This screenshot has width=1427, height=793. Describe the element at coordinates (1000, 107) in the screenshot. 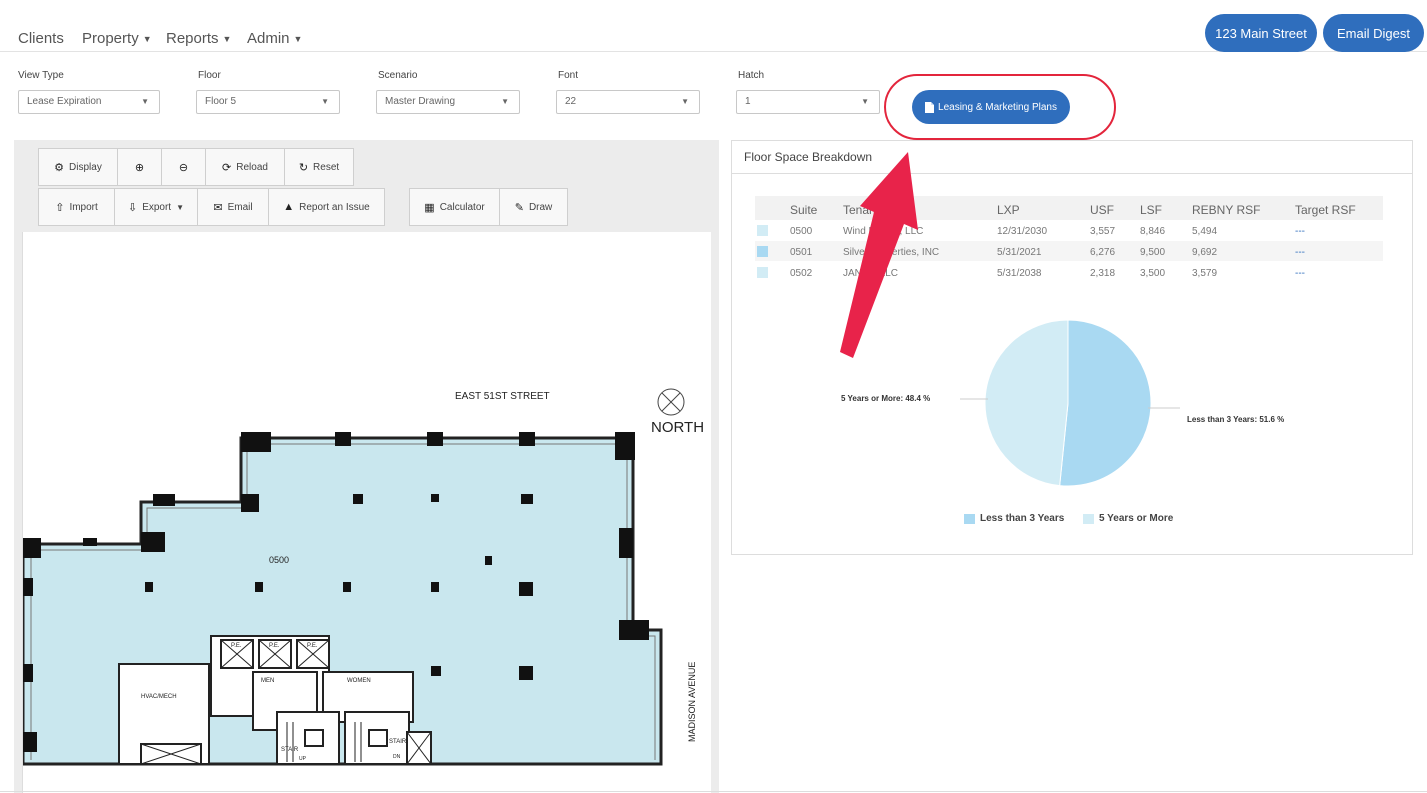

I see `highlight-circle` at that location.